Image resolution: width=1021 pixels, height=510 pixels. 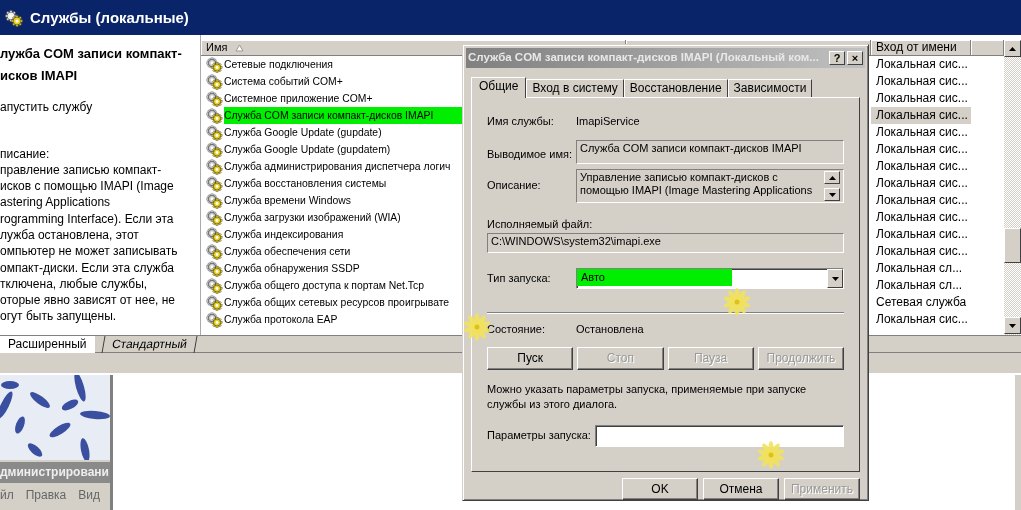 I want to click on field-label: Тип запуска:, so click(x=519, y=278).